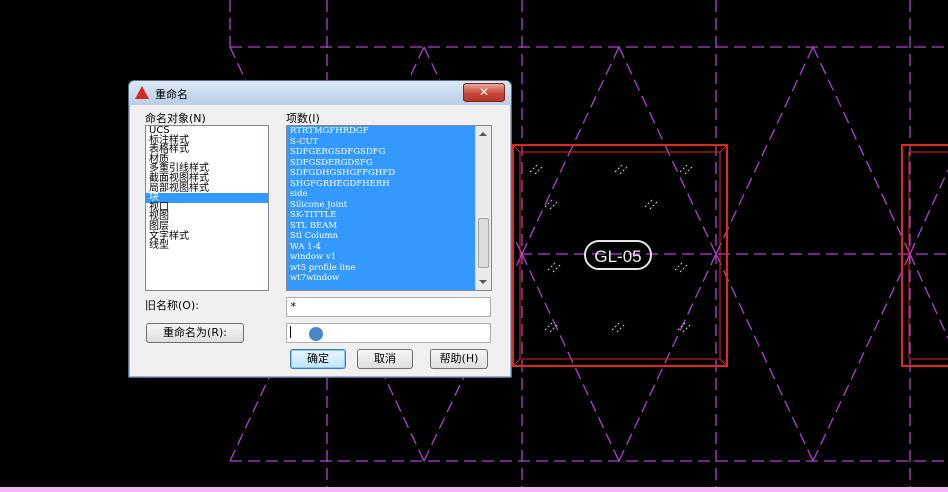  I want to click on rename-to-button: 重命名为(R):, so click(195, 333).